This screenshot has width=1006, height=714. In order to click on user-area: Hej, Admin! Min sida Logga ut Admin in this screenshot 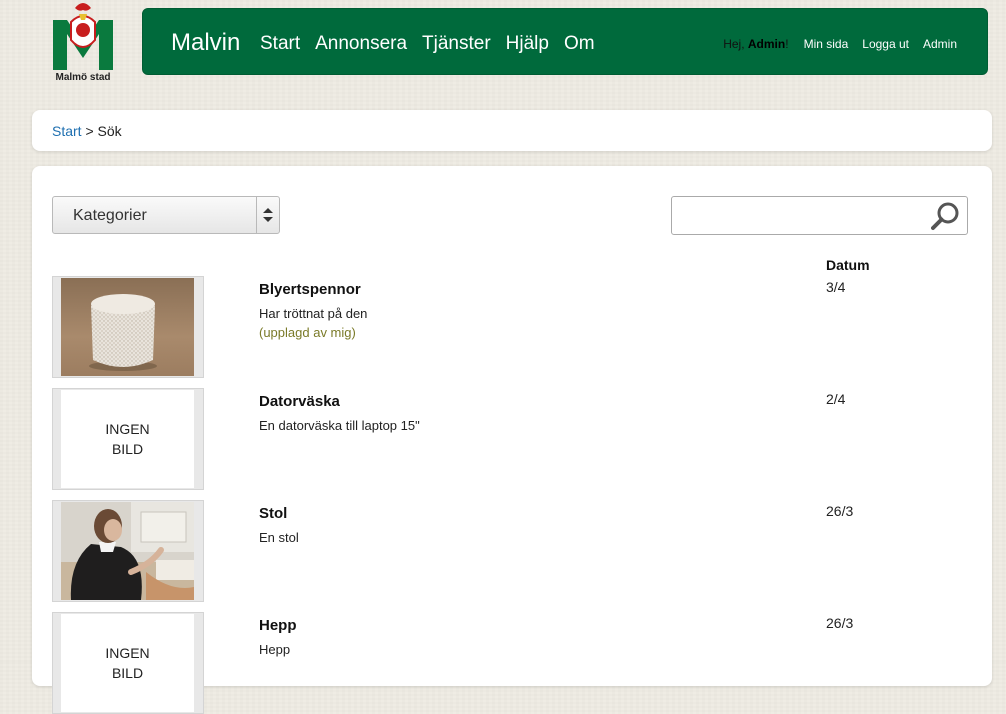, I will do `click(840, 44)`.